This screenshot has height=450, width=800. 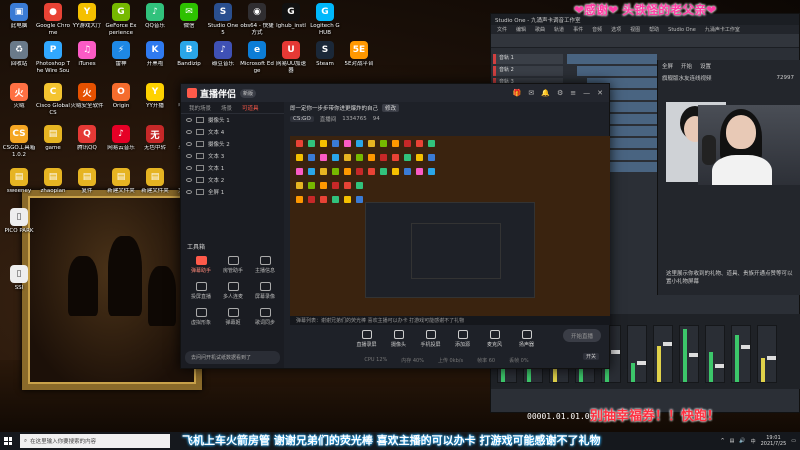 What do you see at coordinates (201, 265) in the screenshot?
I see `tool-item: 弹幕助手` at bounding box center [201, 265].